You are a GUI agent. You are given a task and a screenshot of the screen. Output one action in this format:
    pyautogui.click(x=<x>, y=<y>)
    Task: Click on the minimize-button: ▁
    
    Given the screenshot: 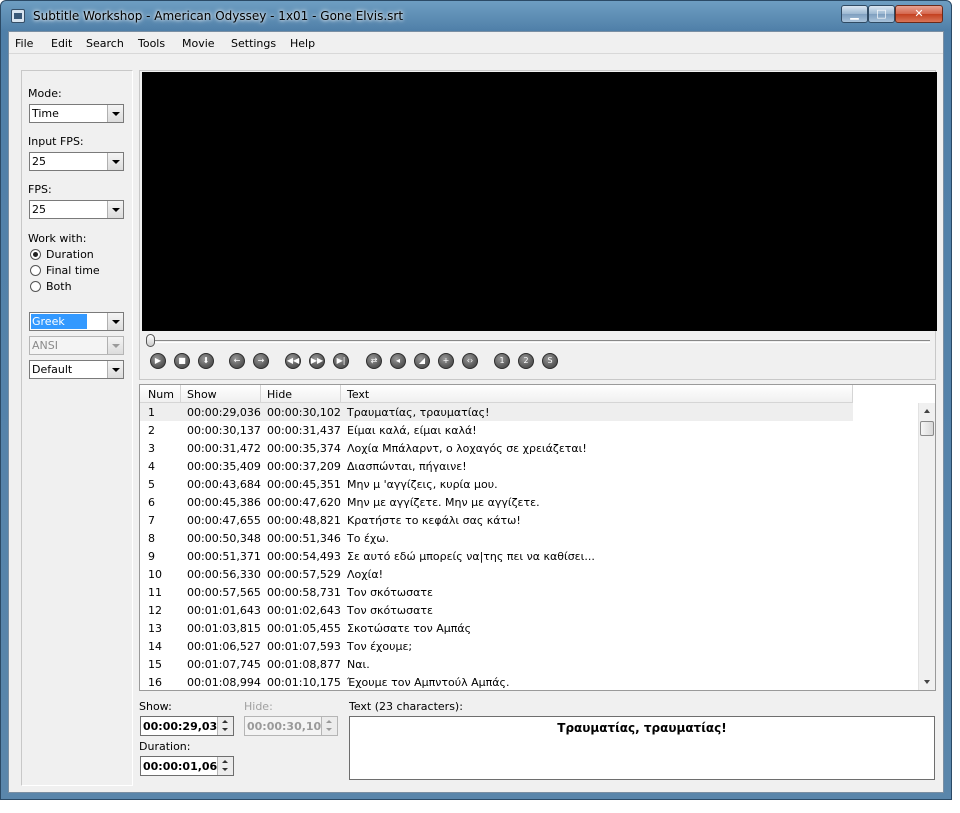 What is the action you would take?
    pyautogui.click(x=854, y=14)
    